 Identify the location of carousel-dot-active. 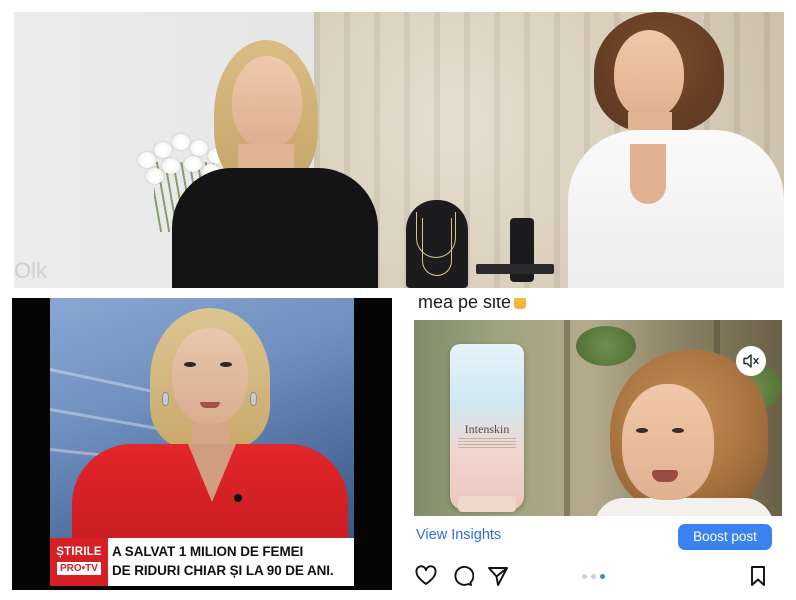
(602, 576).